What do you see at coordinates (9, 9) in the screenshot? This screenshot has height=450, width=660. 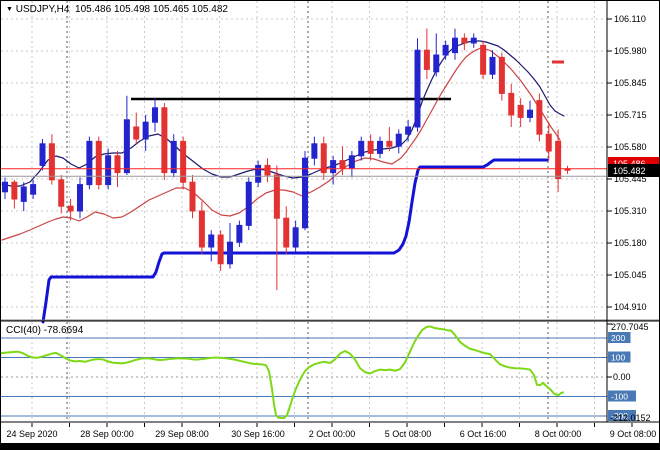 I see `dropdown-icon: ▼` at bounding box center [9, 9].